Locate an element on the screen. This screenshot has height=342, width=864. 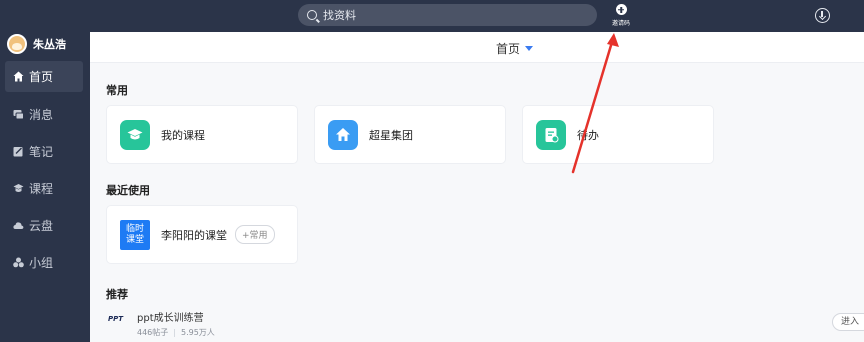
recommend-item: PPT ppt成长训练营 446帖子 | 5.95万人 is located at coordinates (161, 323).